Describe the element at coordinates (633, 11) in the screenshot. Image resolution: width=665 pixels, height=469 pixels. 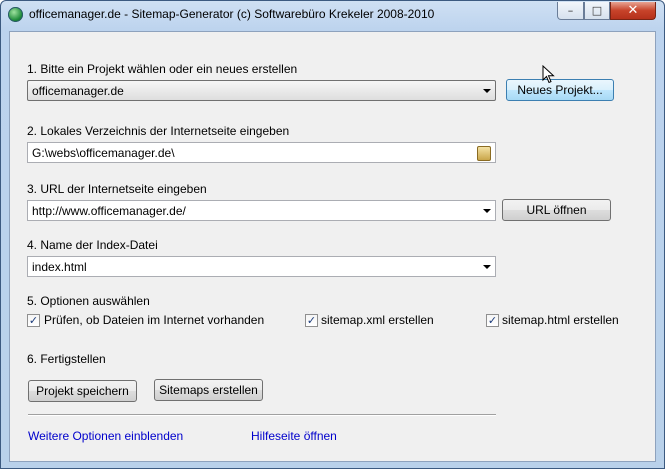
I see `close-button: ✕` at that location.